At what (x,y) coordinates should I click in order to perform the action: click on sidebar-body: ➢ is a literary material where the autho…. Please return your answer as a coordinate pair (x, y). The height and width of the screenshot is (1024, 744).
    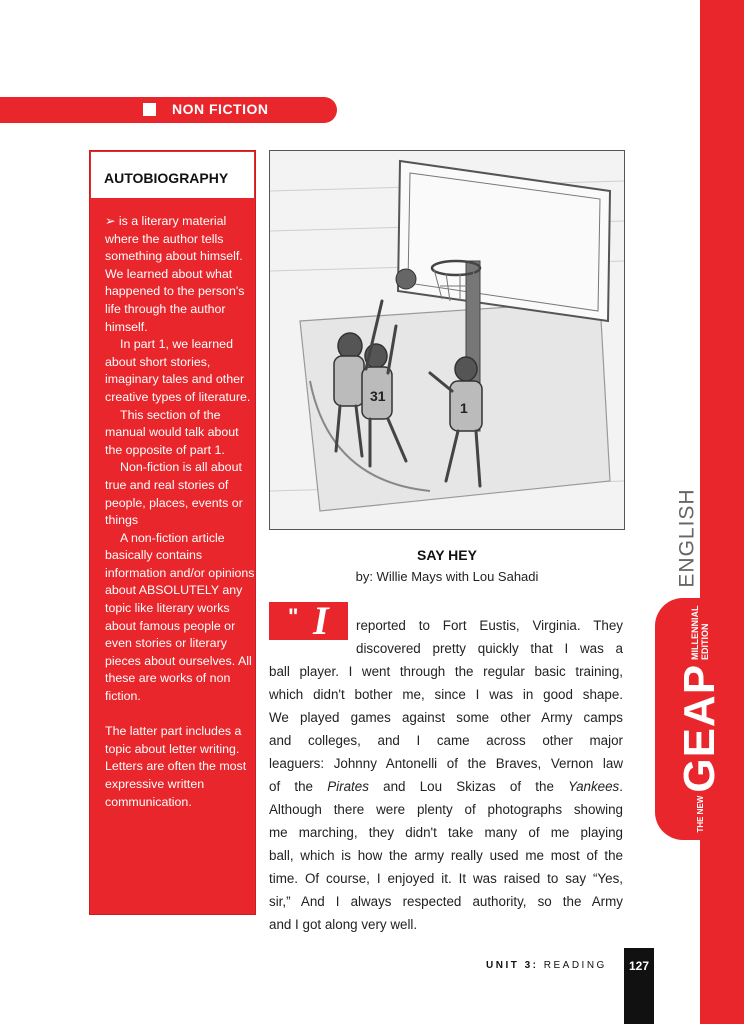
    Looking at the image, I should click on (180, 512).